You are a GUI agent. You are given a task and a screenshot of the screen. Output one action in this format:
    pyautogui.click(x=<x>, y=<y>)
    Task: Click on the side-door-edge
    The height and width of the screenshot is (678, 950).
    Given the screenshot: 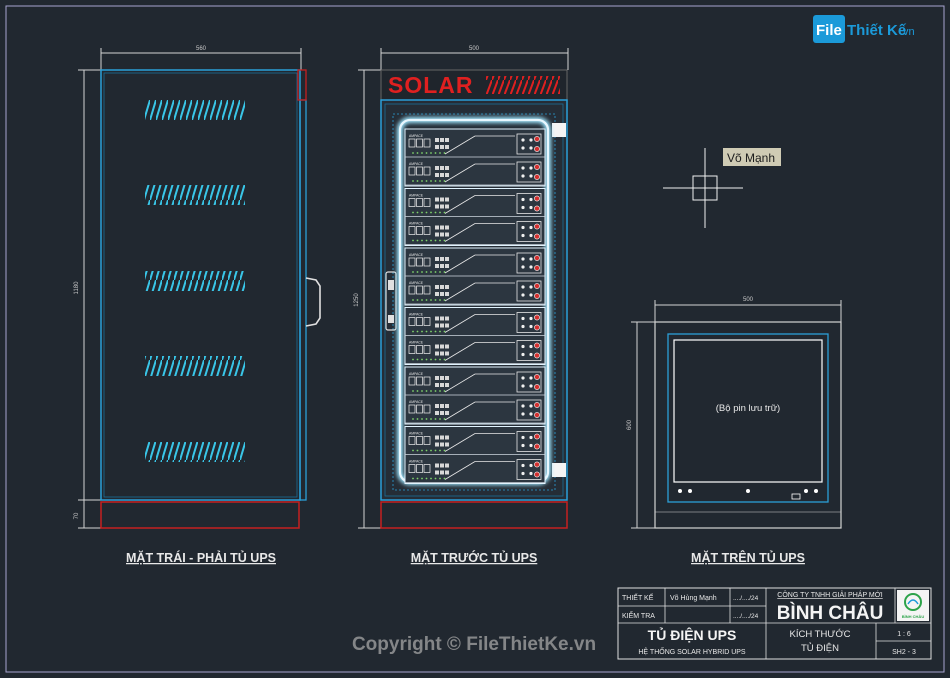 What is the action you would take?
    pyautogui.click(x=303, y=300)
    